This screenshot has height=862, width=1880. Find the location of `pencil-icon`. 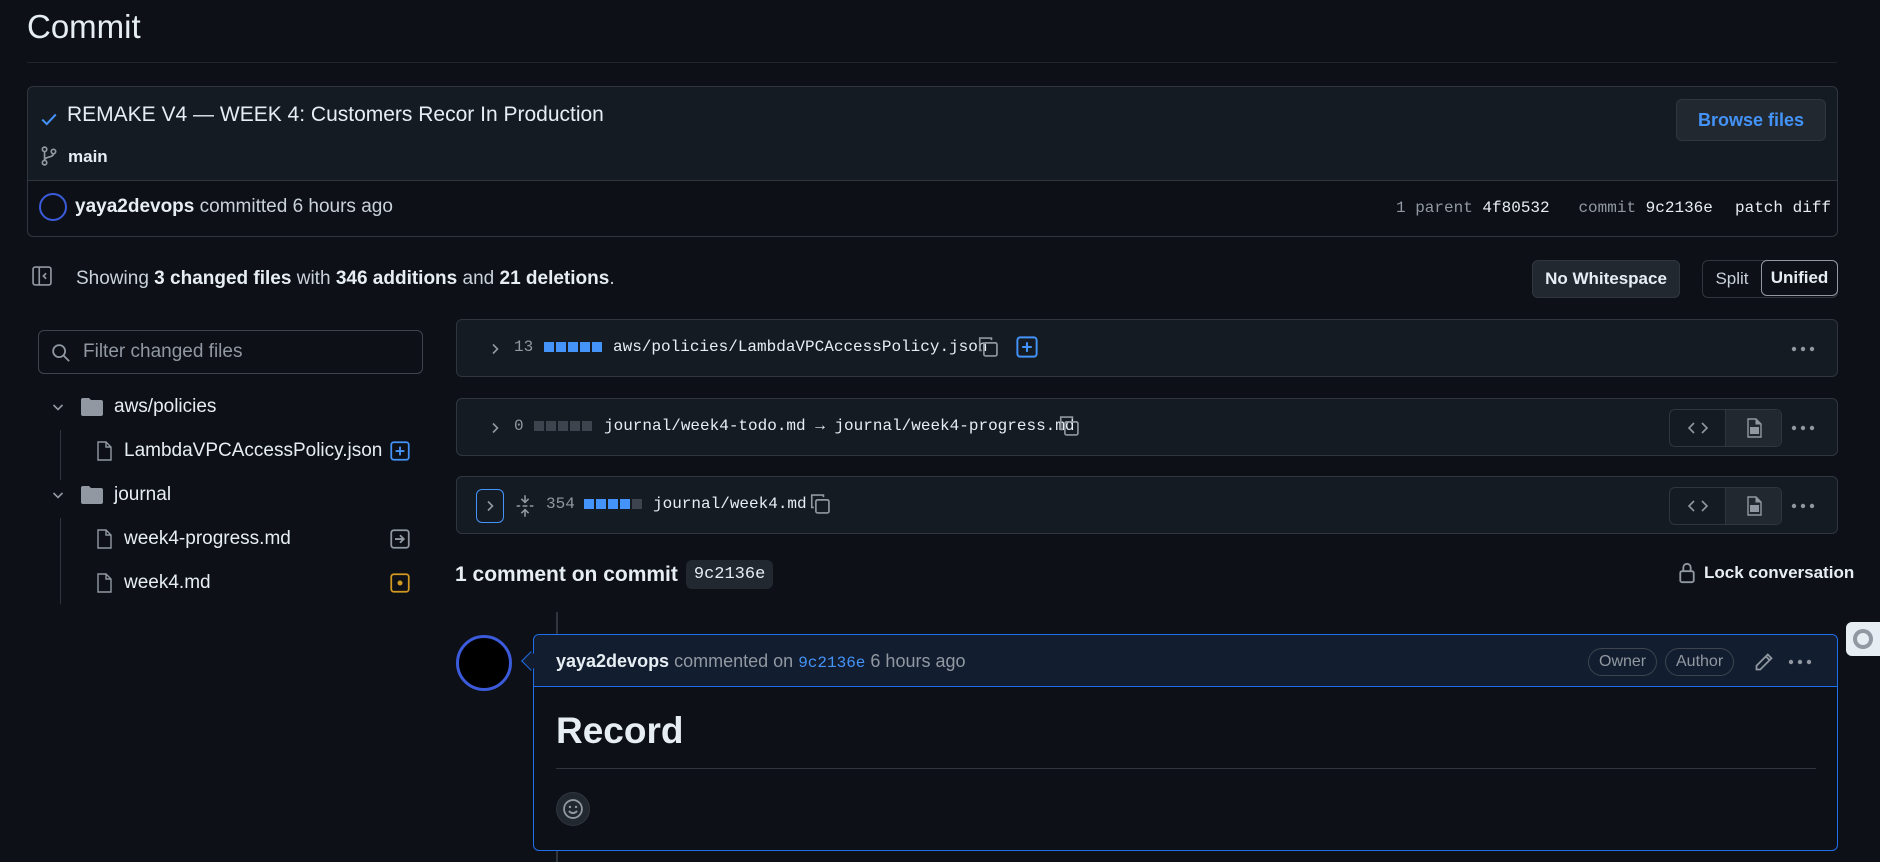

pencil-icon is located at coordinates (1764, 662).